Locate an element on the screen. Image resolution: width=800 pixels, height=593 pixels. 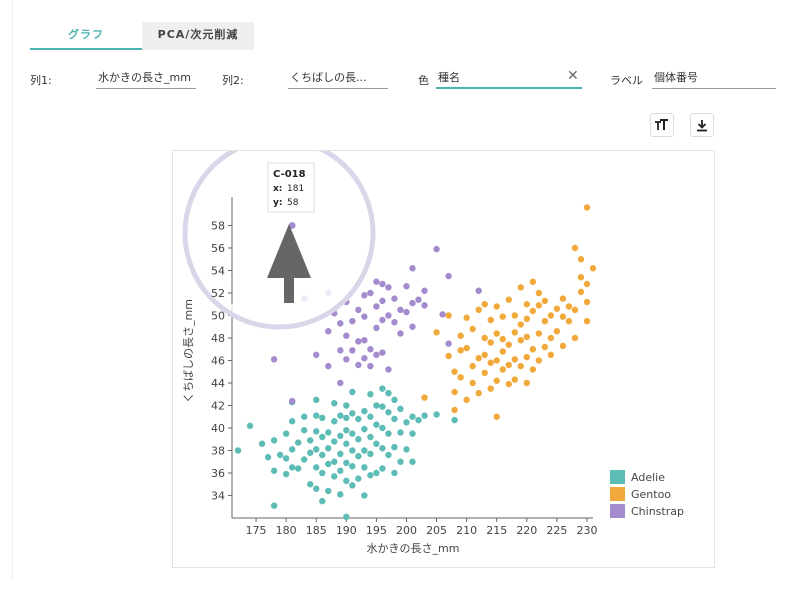
y-tick-label: 38 is located at coordinates (218, 451).